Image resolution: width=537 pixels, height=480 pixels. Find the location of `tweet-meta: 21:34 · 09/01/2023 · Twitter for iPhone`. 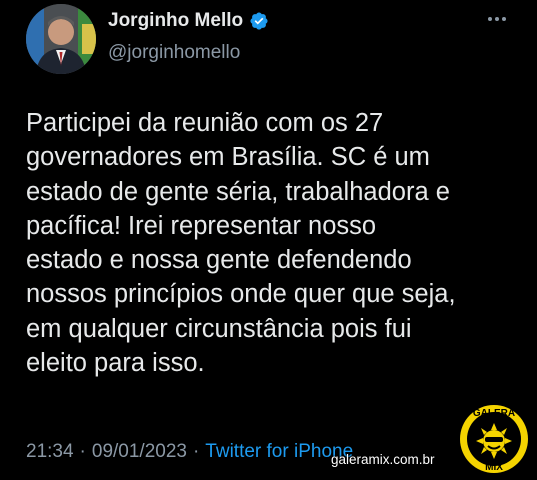

tweet-meta: 21:34 · 09/01/2023 · Twitter for iPhone is located at coordinates (189, 452).